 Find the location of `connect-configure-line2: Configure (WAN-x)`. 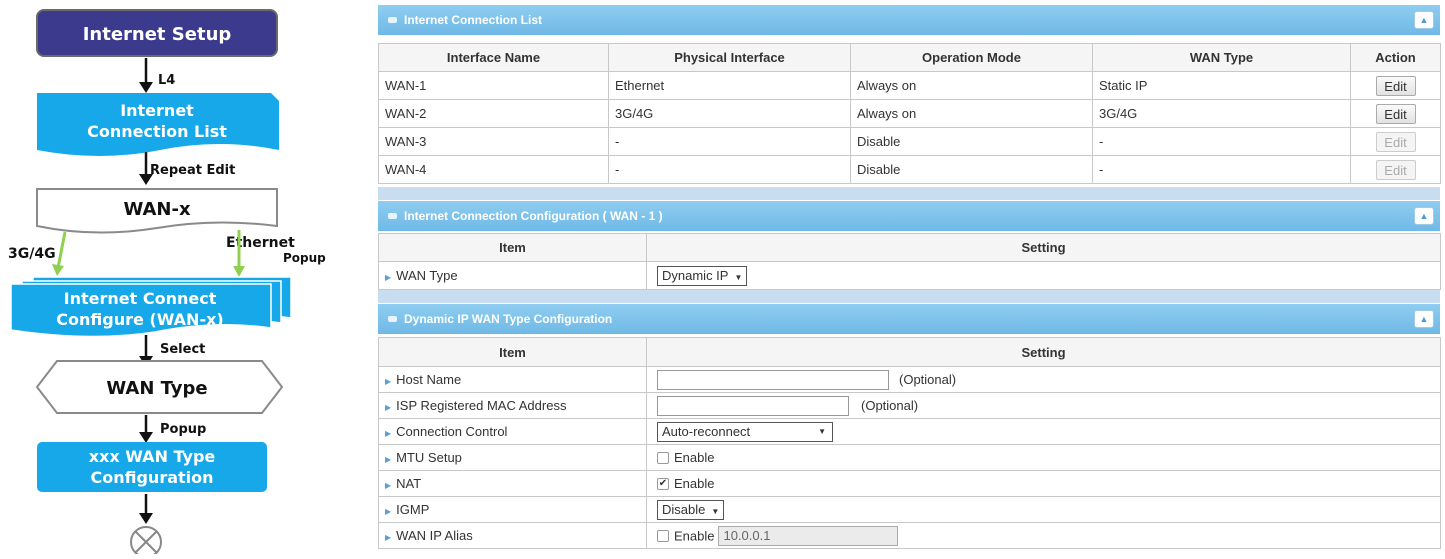

connect-configure-line2: Configure (WAN-x) is located at coordinates (139, 319).